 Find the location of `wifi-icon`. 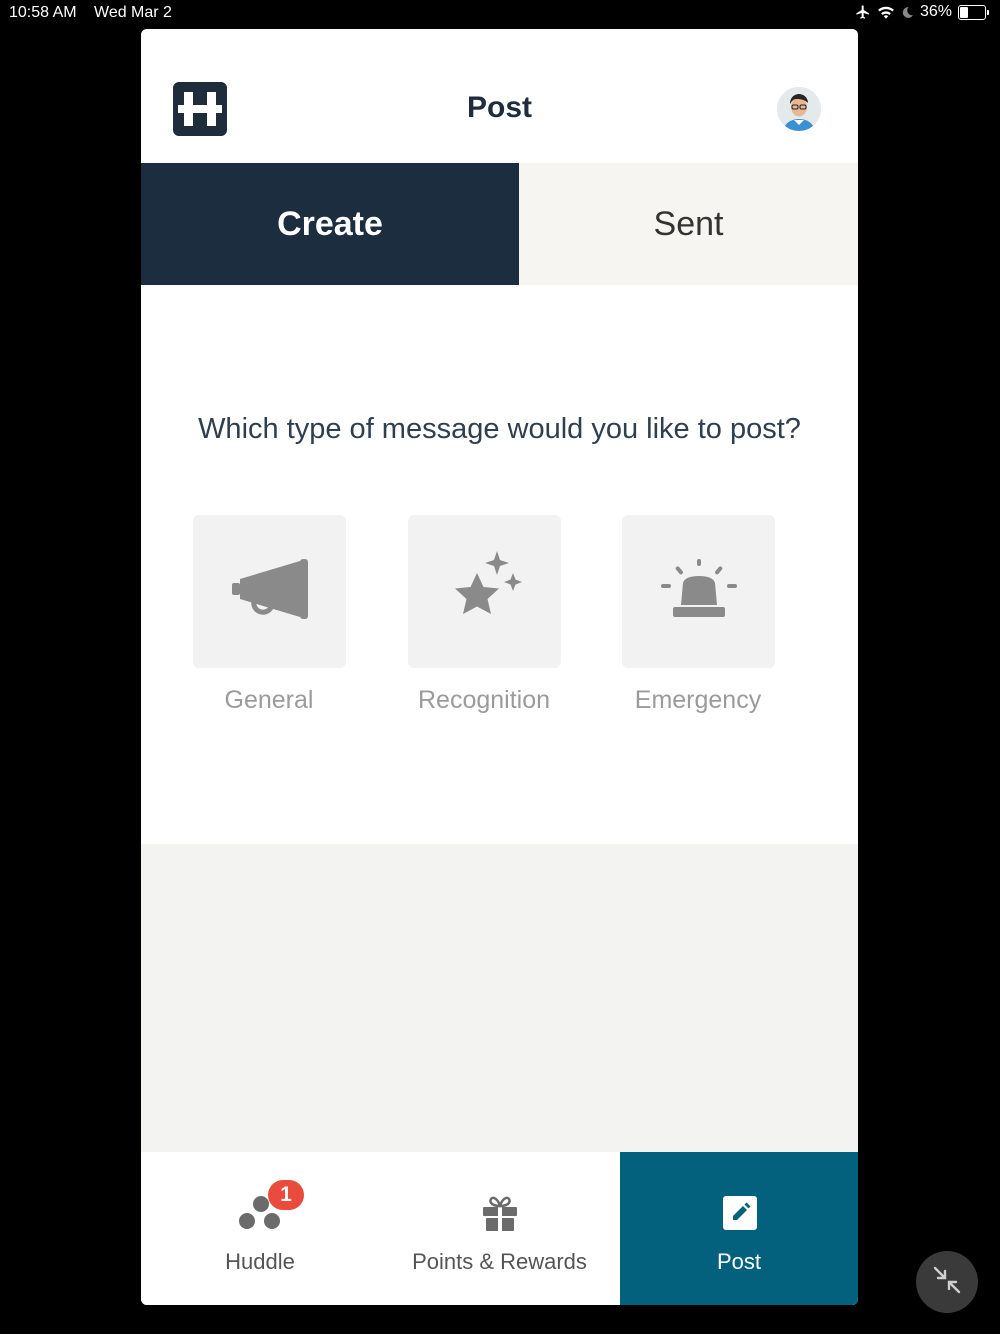

wifi-icon is located at coordinates (886, 12).